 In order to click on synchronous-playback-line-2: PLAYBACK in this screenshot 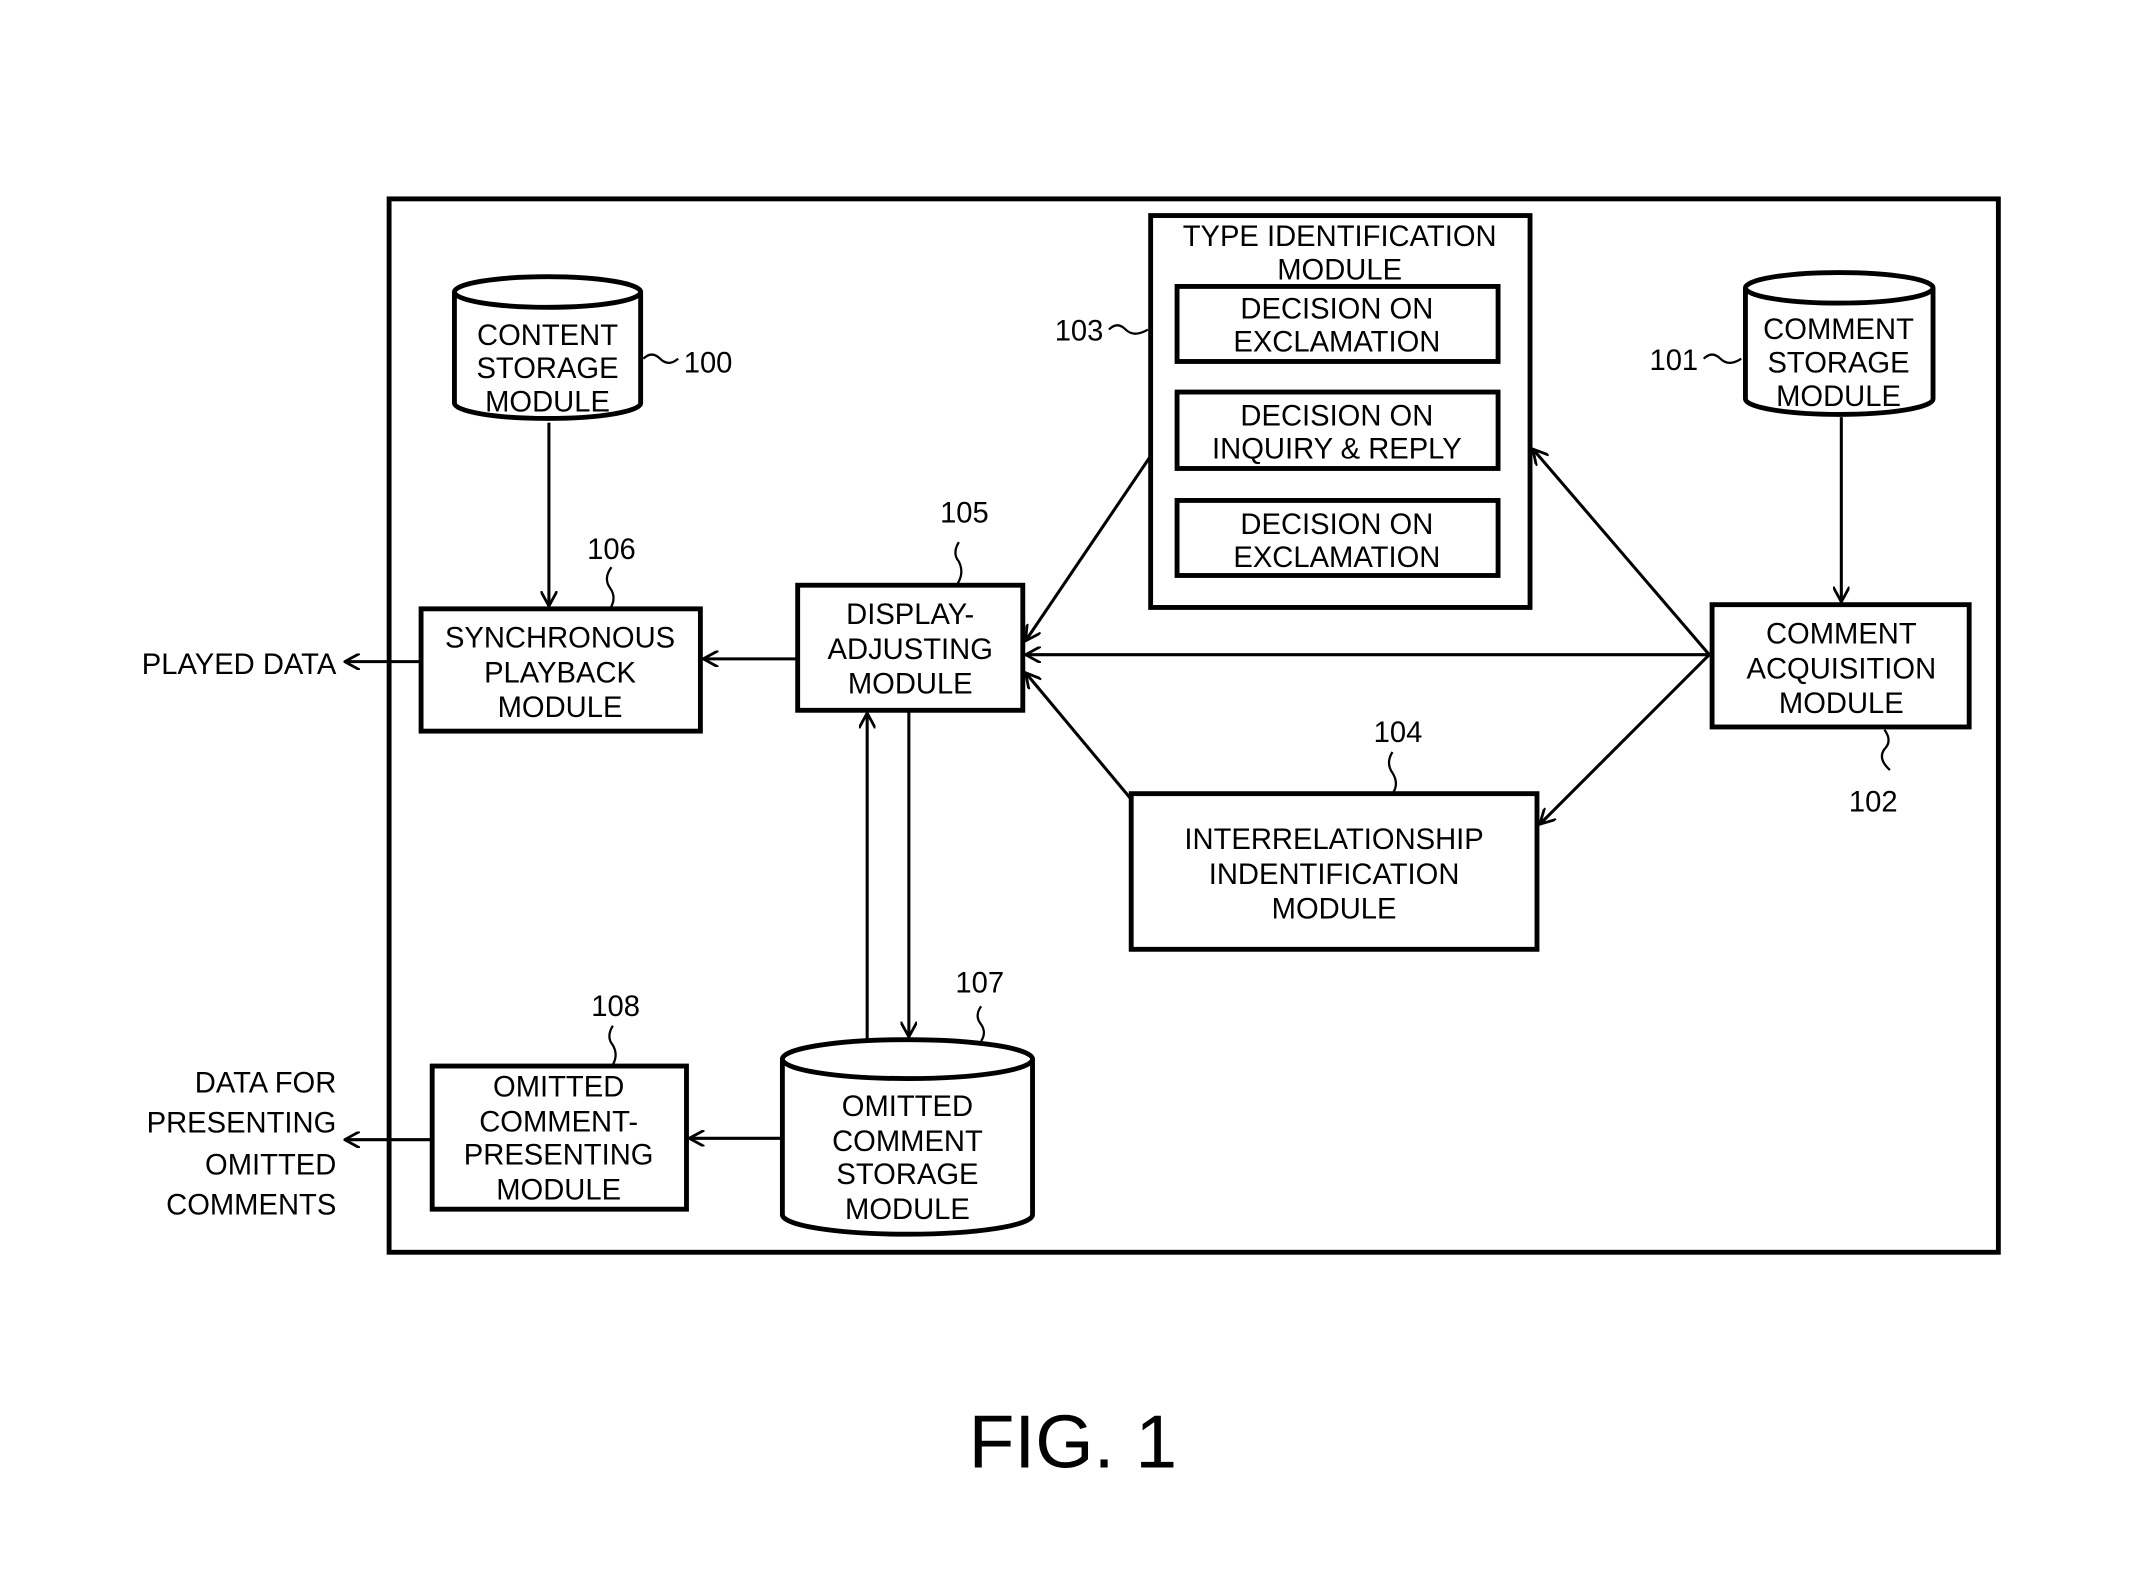, I will do `click(560, 673)`.